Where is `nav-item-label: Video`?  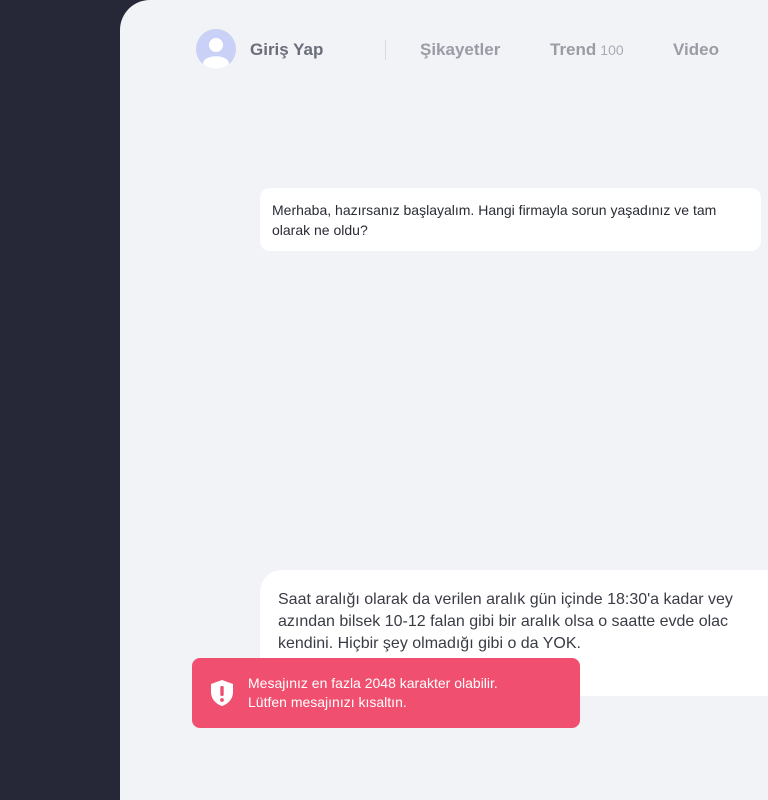
nav-item-label: Video is located at coordinates (696, 49).